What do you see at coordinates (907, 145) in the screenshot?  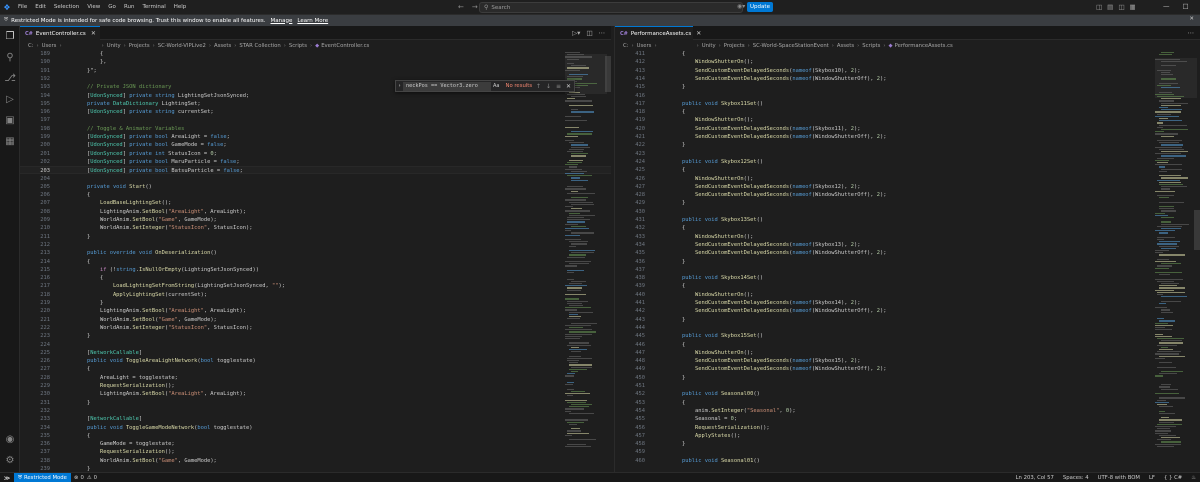 I see `code-line: 422 }` at bounding box center [907, 145].